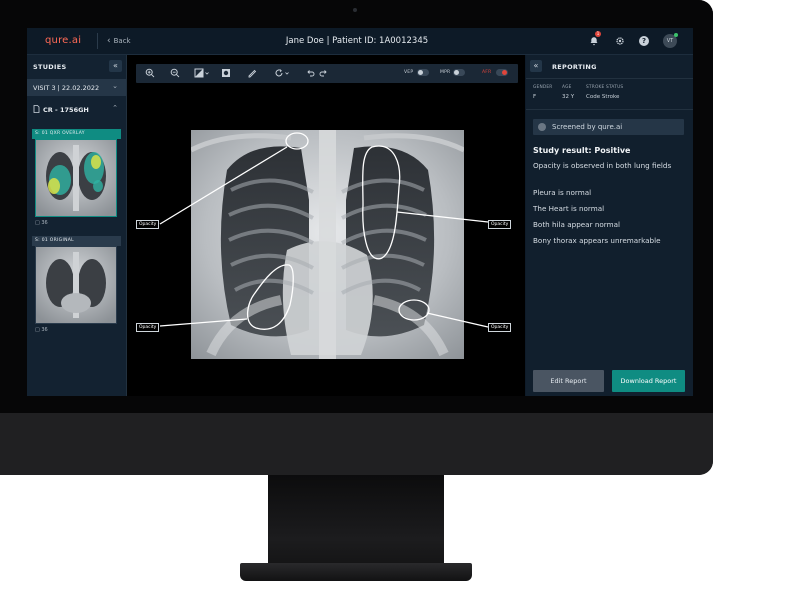 The image size is (795, 595). What do you see at coordinates (356, 572) in the screenshot?
I see `monitor-stand-base` at bounding box center [356, 572].